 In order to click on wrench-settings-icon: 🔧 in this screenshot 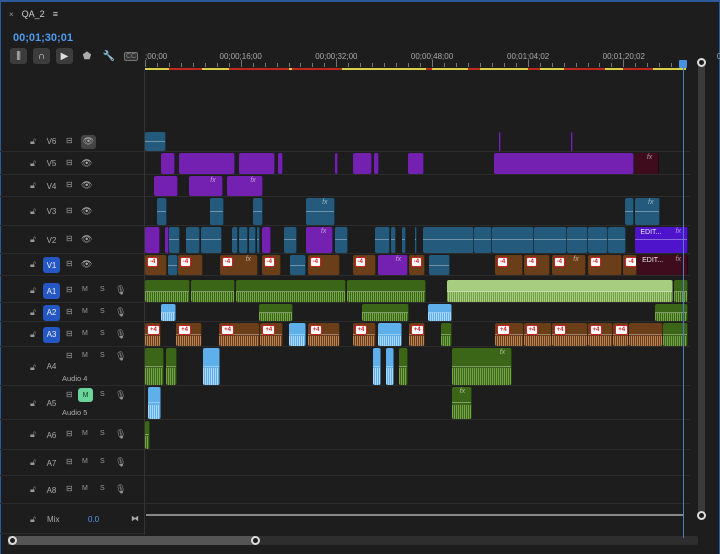, I will do `click(109, 56)`.